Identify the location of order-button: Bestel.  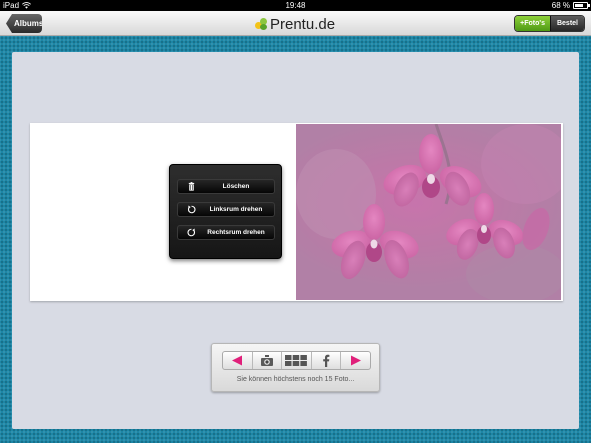
(566, 23).